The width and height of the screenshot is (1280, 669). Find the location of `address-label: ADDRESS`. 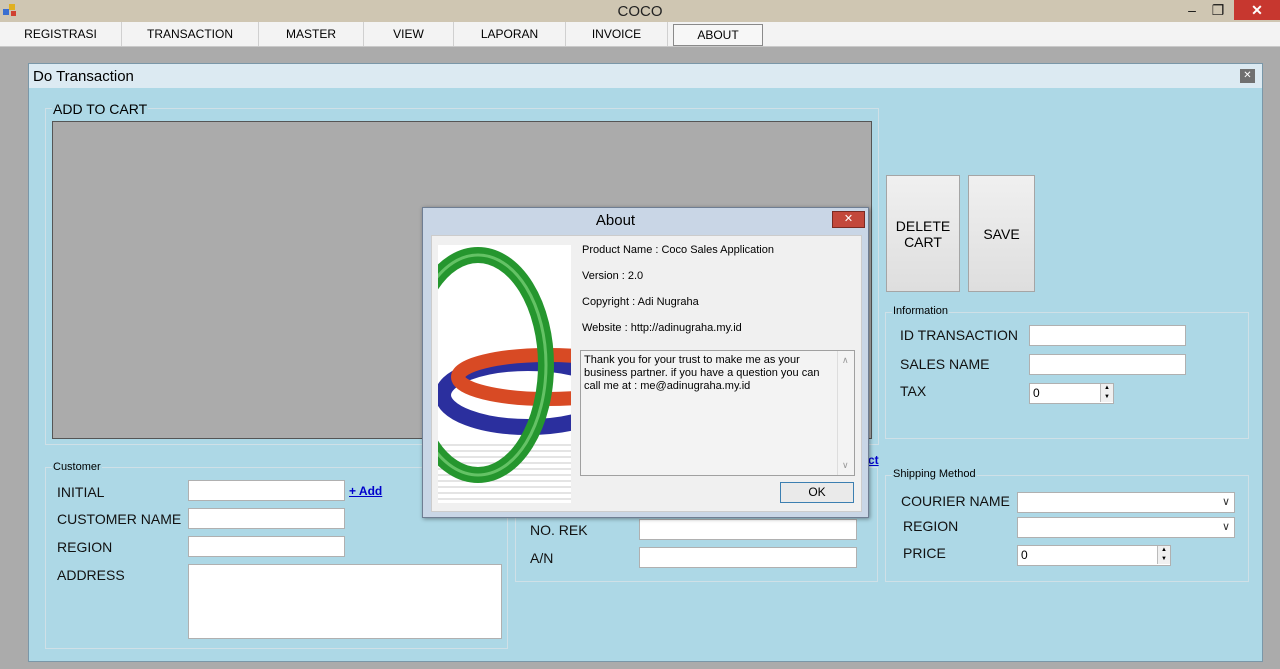

address-label: ADDRESS is located at coordinates (91, 575).